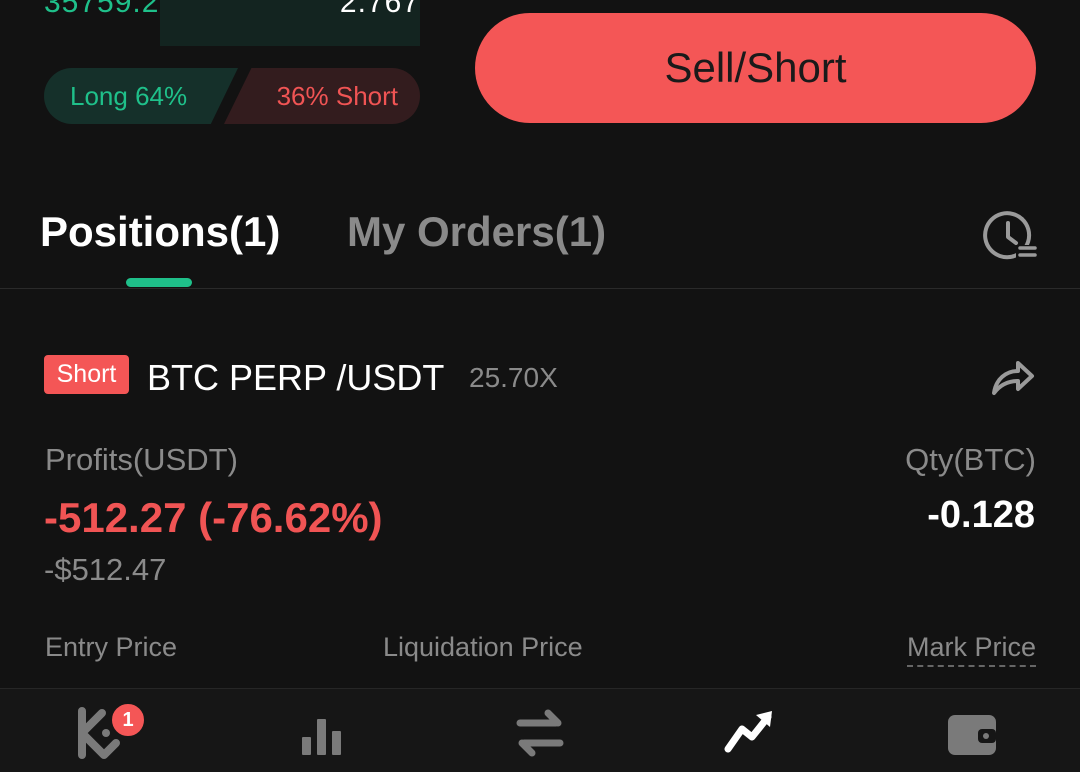 This screenshot has height=772, width=1080. Describe the element at coordinates (483, 647) in the screenshot. I see `liquidation-price-label: Liquidation Price` at that location.